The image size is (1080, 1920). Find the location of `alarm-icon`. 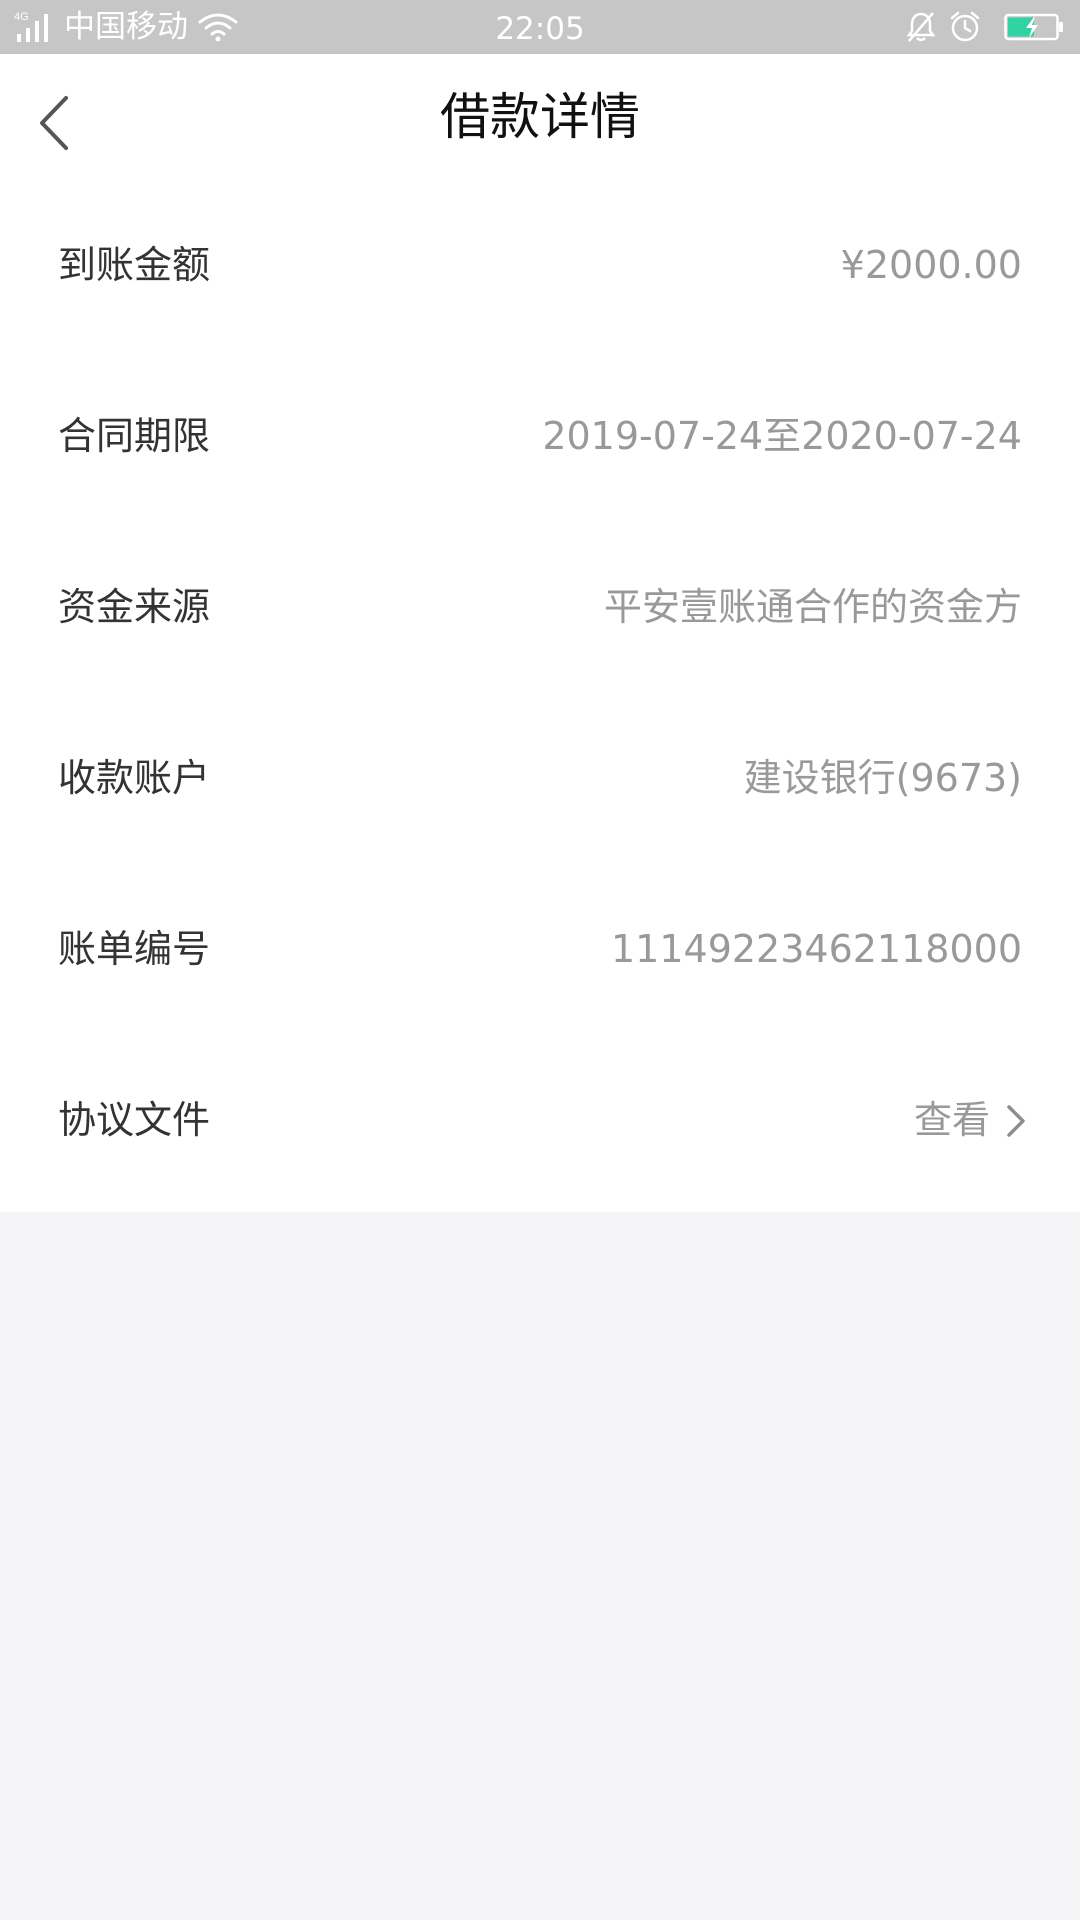

alarm-icon is located at coordinates (965, 26).